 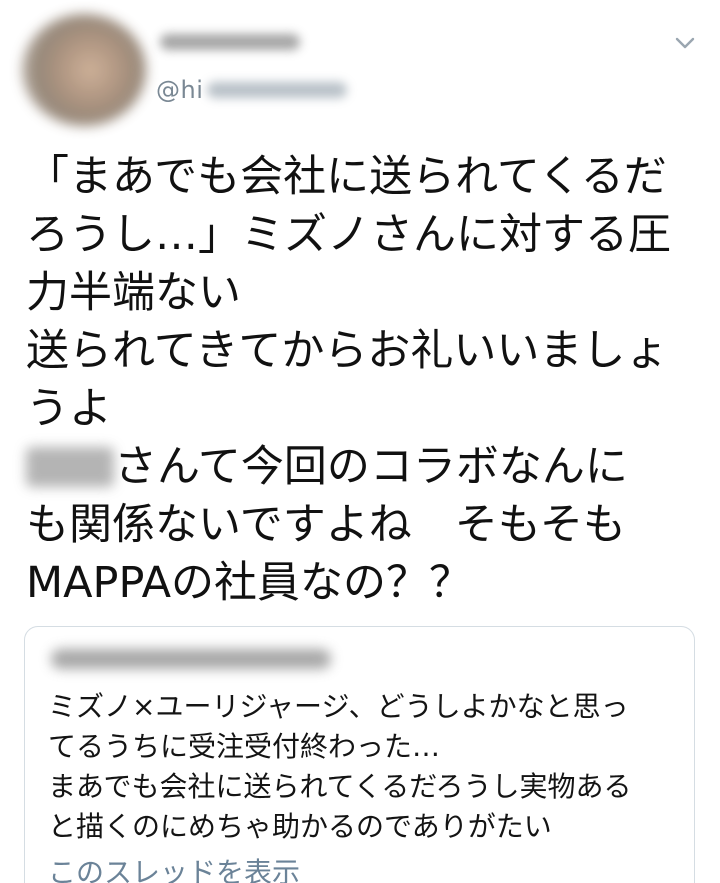 I want to click on quoted-text-line: まあでも会社に送られてくるだろうし実物ある, so click(x=340, y=786).